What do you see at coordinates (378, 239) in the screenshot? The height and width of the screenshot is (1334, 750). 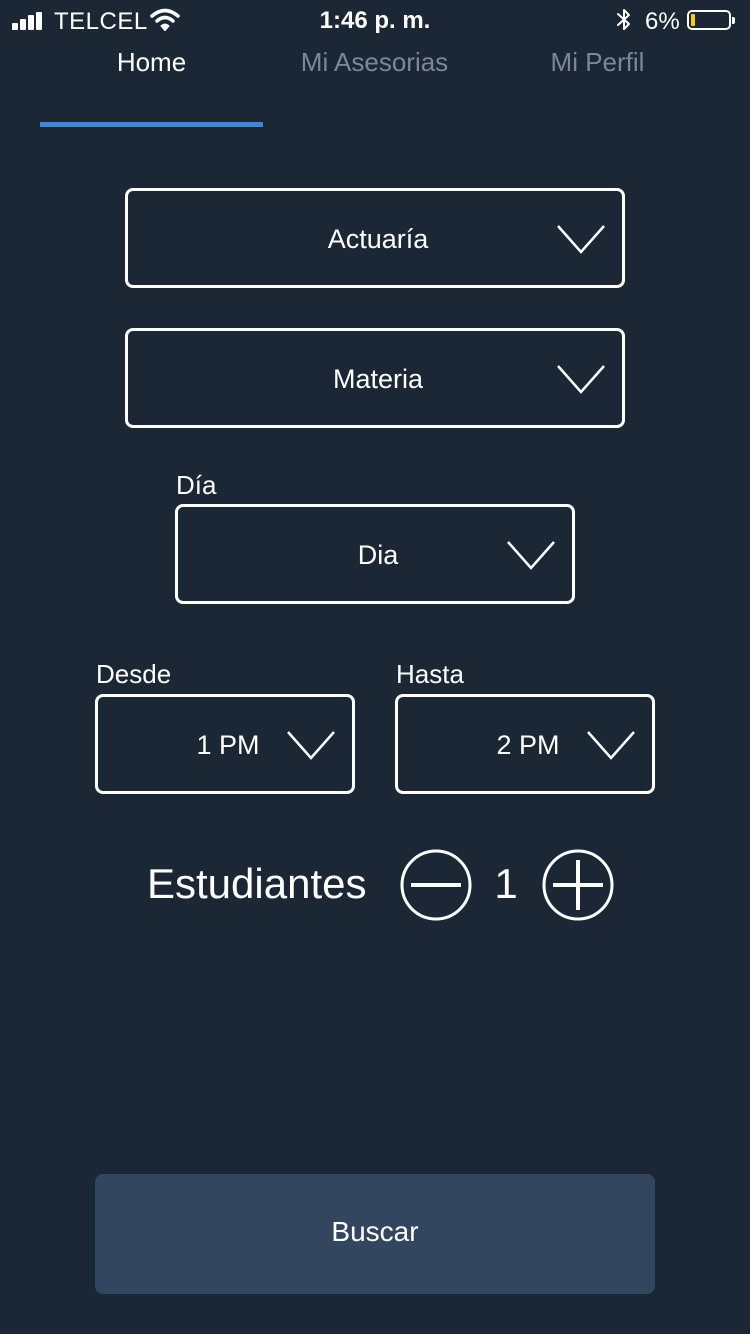 I see `career-value: Actuaría` at bounding box center [378, 239].